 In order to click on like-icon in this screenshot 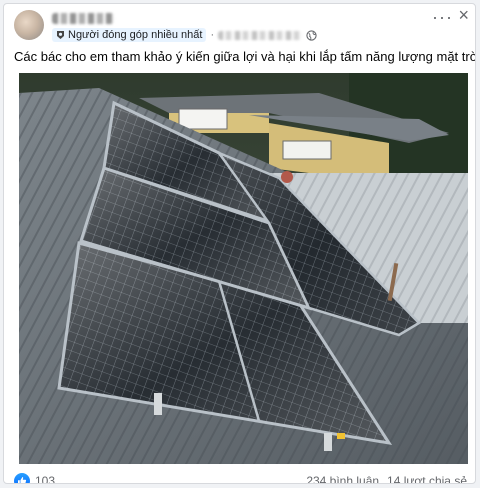, I will do `click(22, 478)`.